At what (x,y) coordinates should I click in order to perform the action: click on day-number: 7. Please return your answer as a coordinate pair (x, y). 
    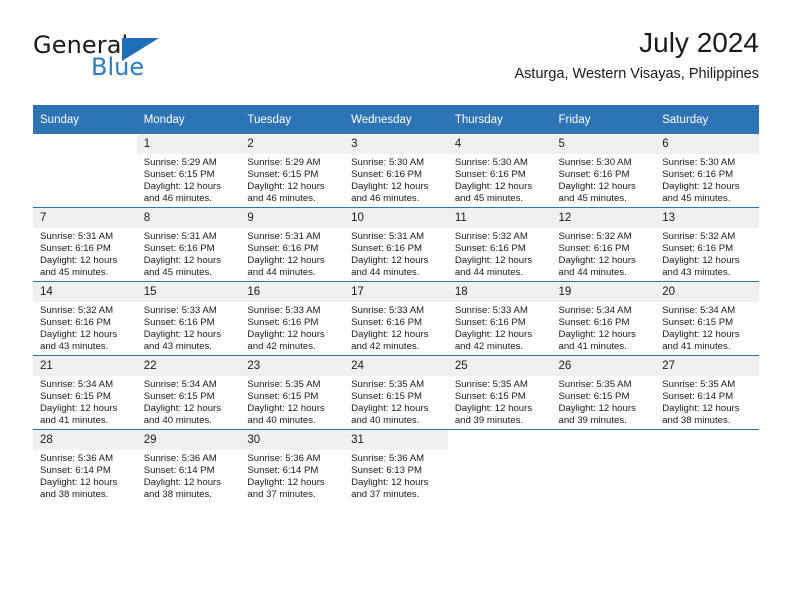
    Looking at the image, I should click on (85, 218).